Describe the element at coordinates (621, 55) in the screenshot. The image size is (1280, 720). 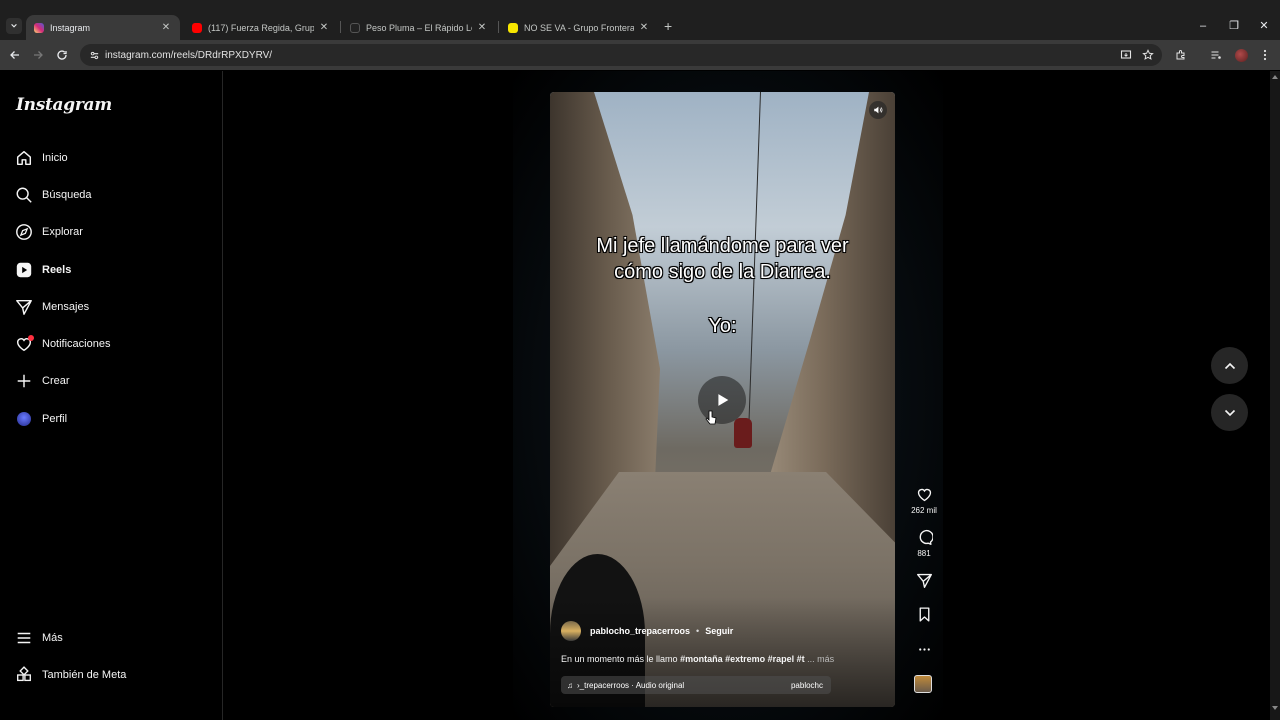
I see `address-bar: instagram.com/reels/DRdrRPXDYRV/` at that location.